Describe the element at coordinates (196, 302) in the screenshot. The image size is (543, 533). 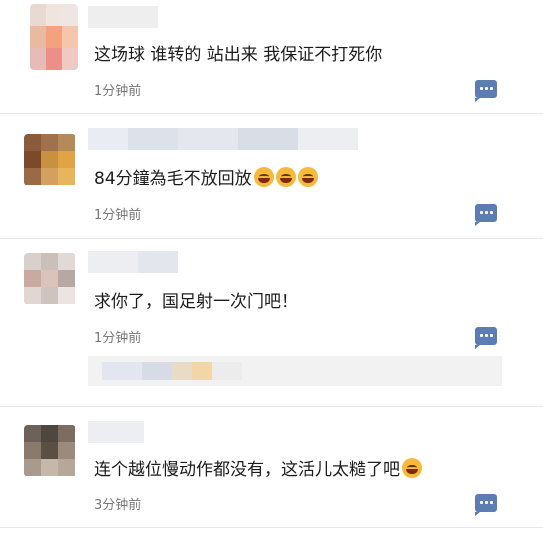
I see `comment-text: 求你了，国足射一次门吧！` at that location.